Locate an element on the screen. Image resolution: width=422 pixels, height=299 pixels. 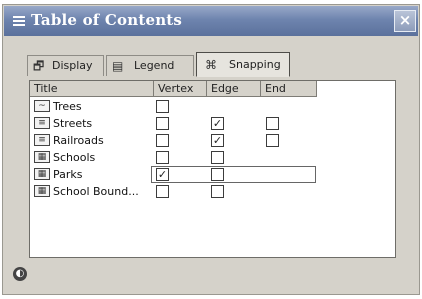
menu-icon is located at coordinates (19, 21).